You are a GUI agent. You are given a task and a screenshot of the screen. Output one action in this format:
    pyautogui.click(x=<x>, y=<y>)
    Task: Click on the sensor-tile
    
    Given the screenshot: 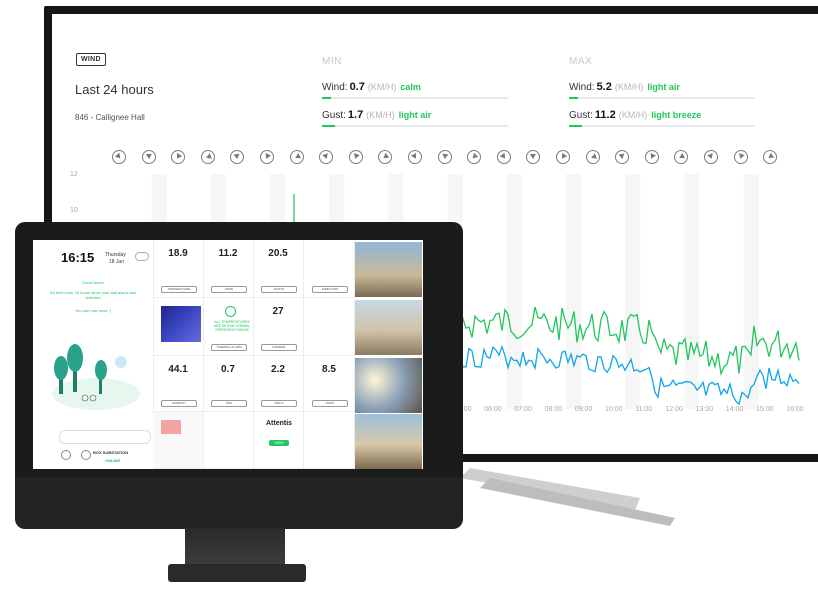 What is the action you would take?
    pyautogui.click(x=329, y=327)
    